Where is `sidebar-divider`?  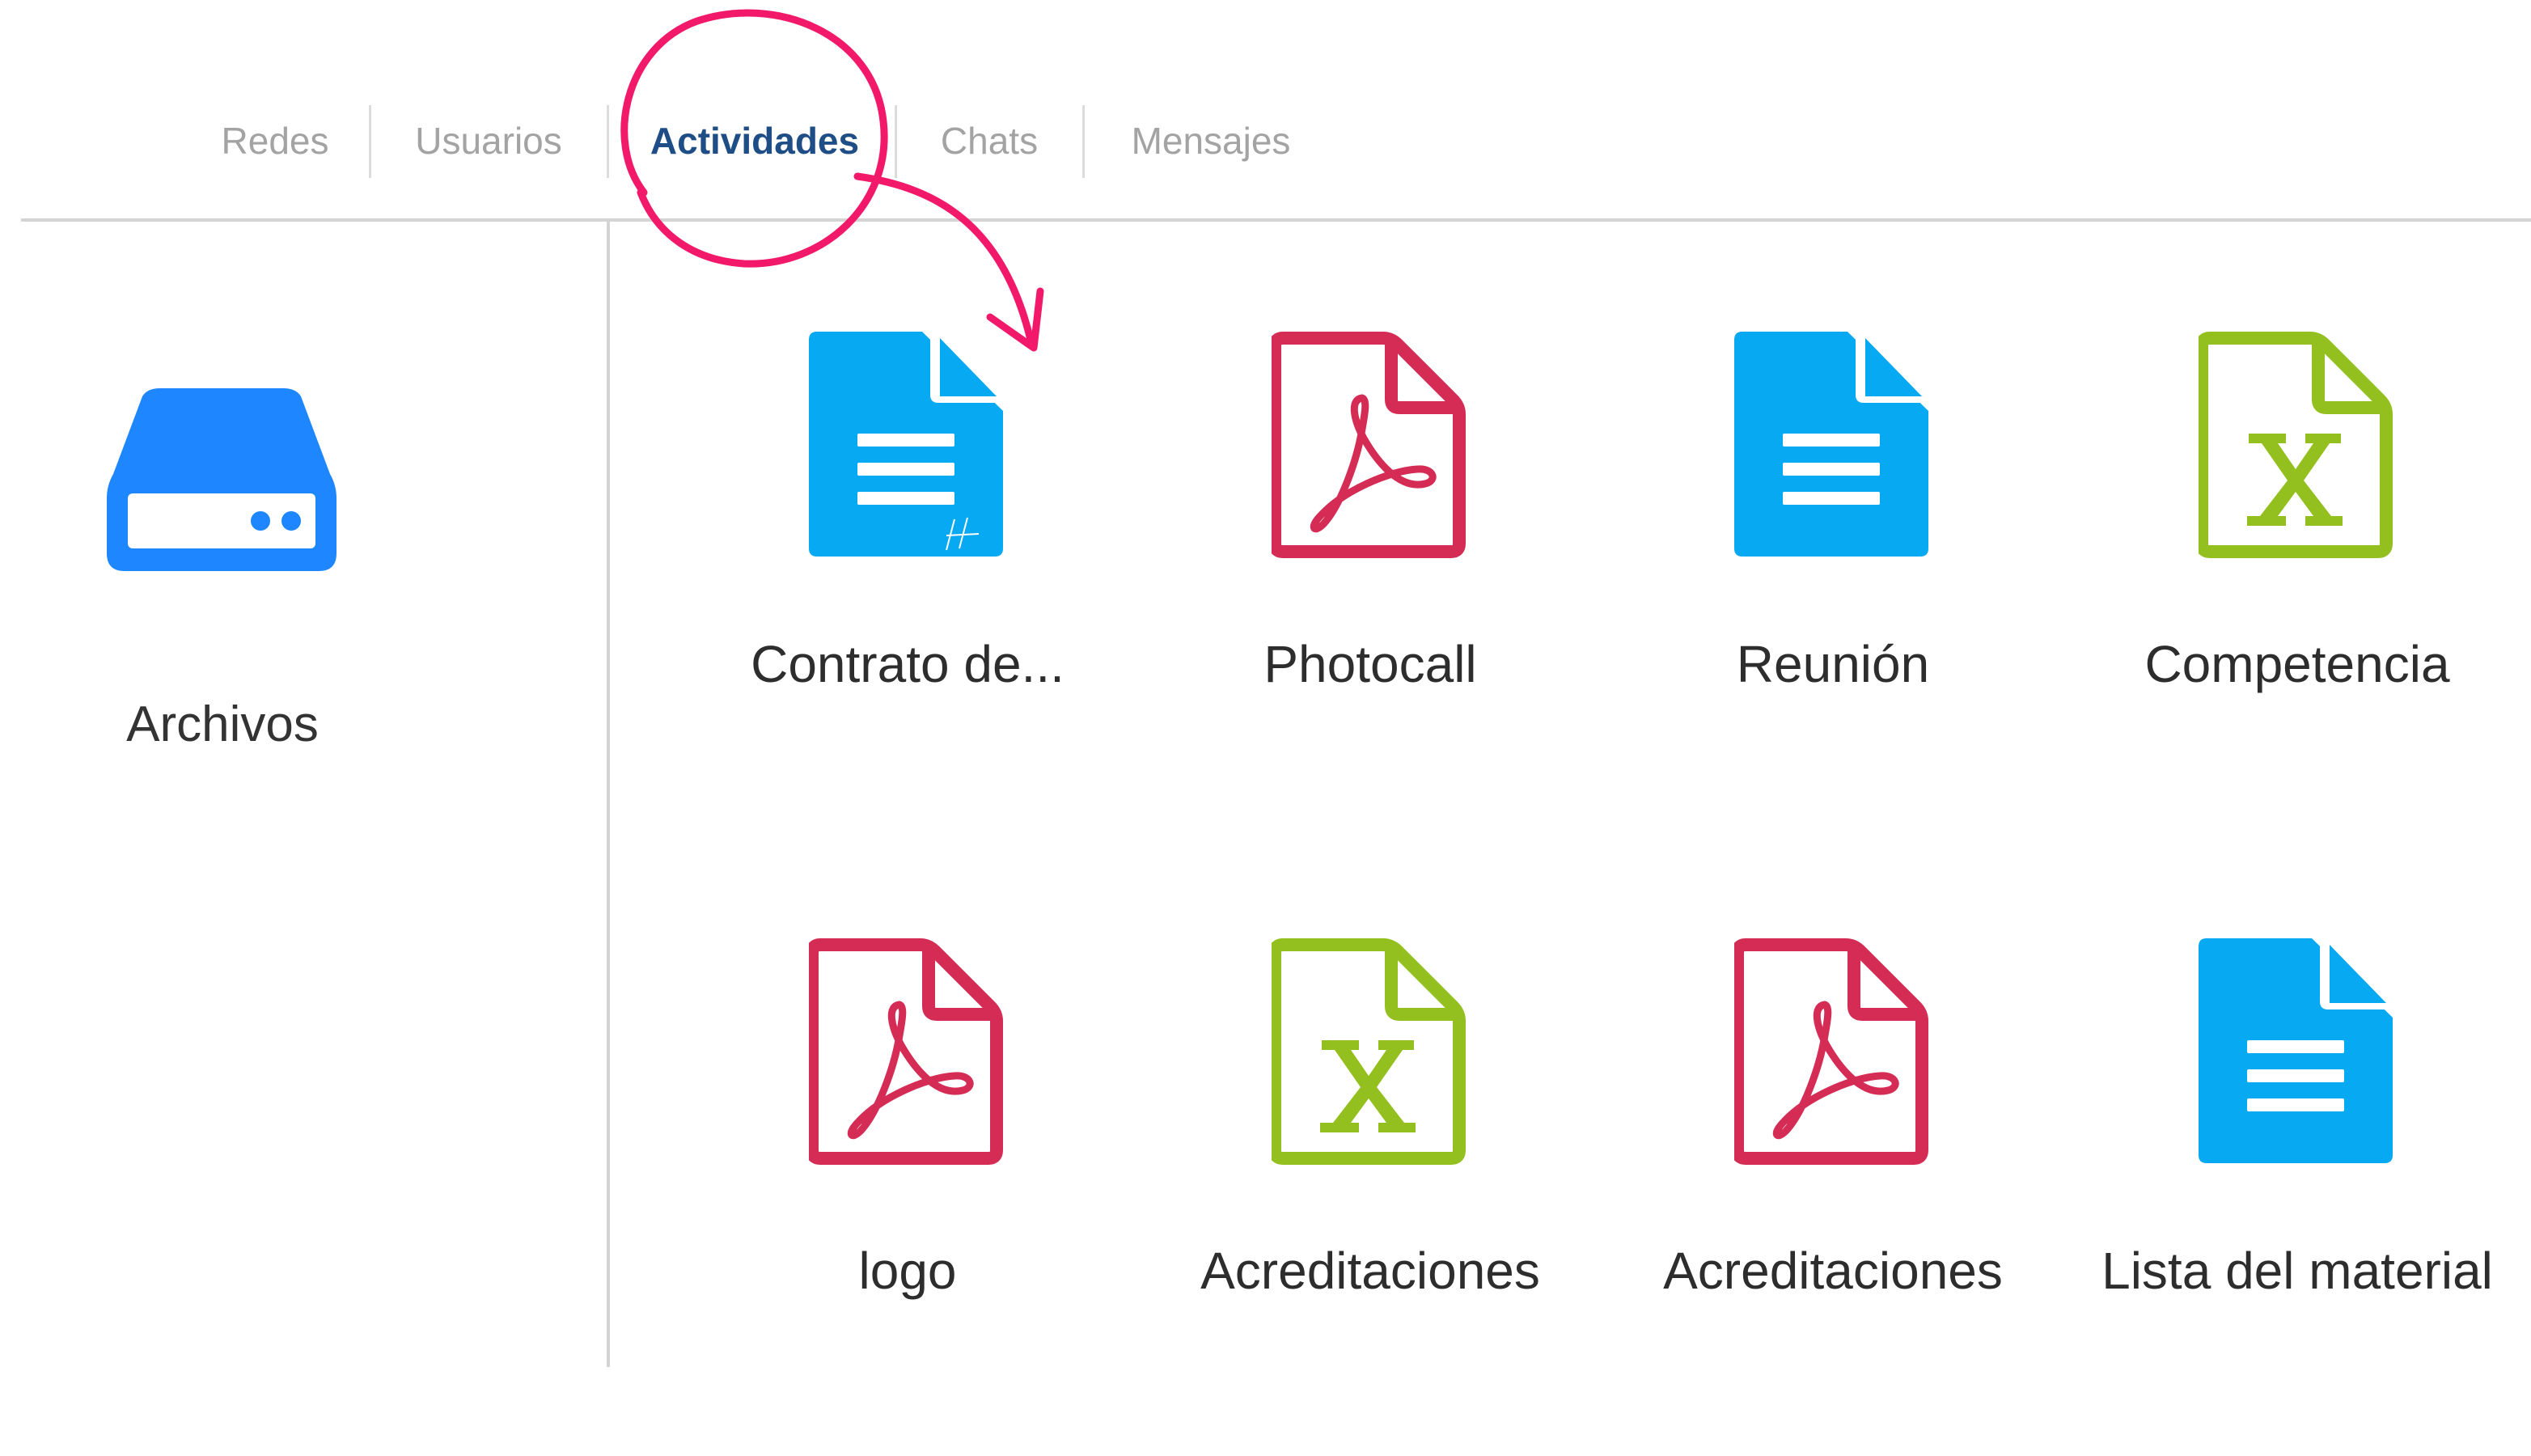
sidebar-divider is located at coordinates (608, 794).